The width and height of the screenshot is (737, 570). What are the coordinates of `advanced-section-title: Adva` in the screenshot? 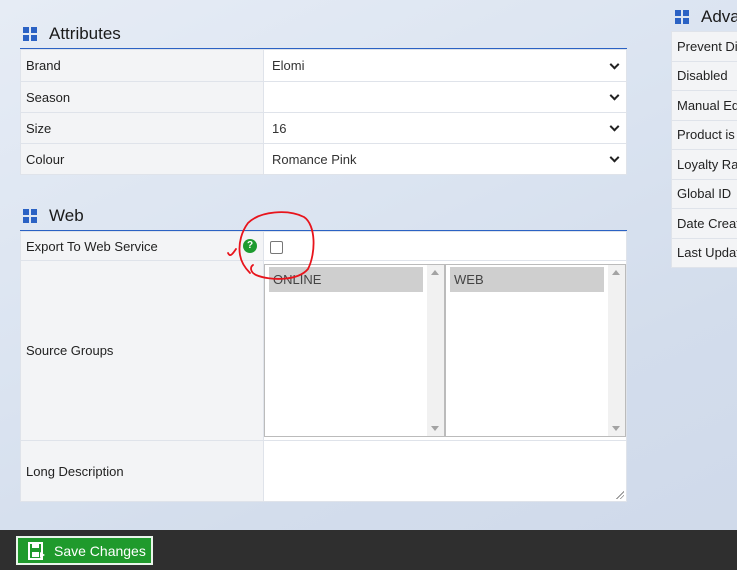 It's located at (706, 17).